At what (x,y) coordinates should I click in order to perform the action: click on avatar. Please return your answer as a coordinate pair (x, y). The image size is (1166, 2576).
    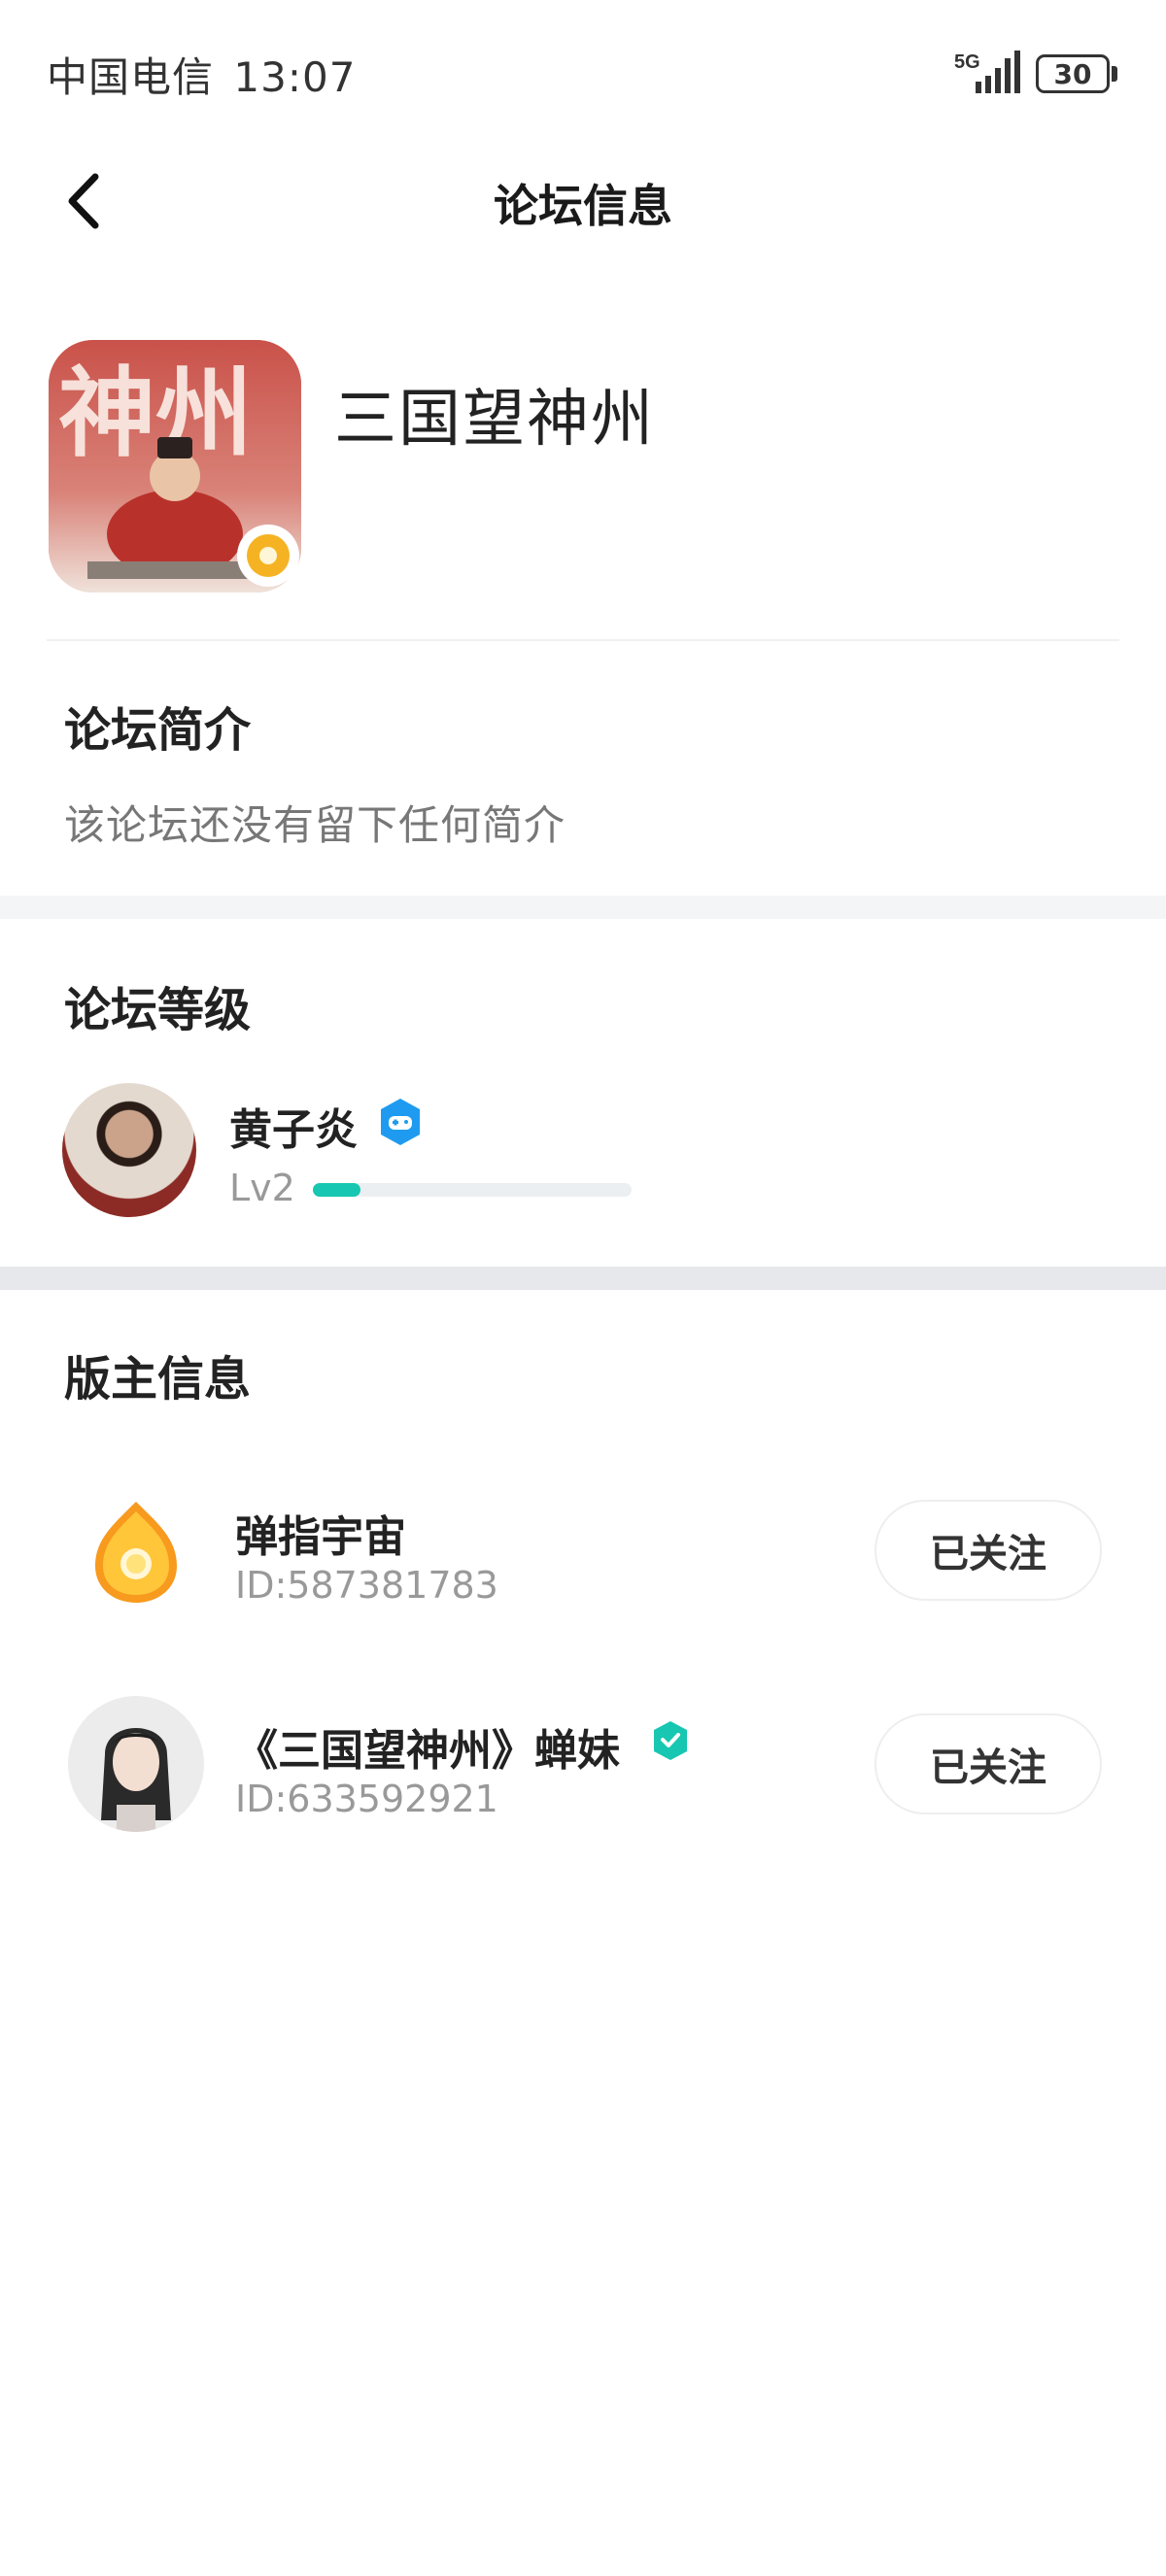
    Looking at the image, I should click on (129, 1150).